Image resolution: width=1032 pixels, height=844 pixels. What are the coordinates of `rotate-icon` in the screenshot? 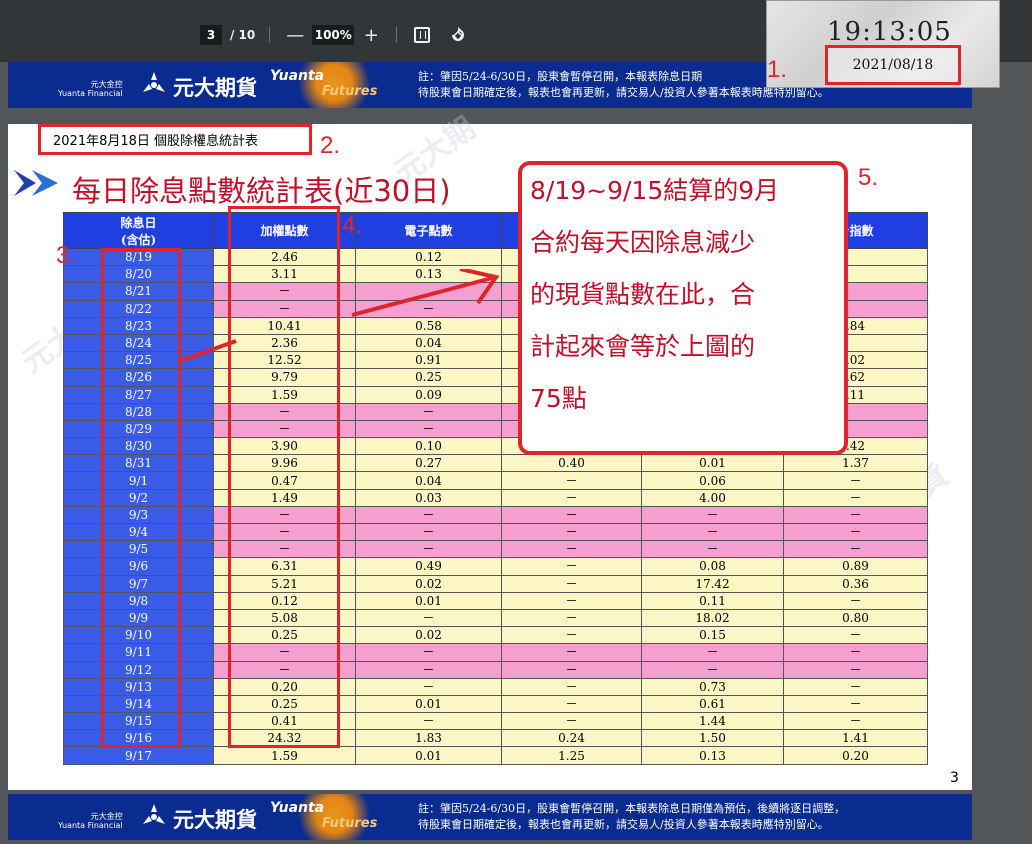 It's located at (458, 34).